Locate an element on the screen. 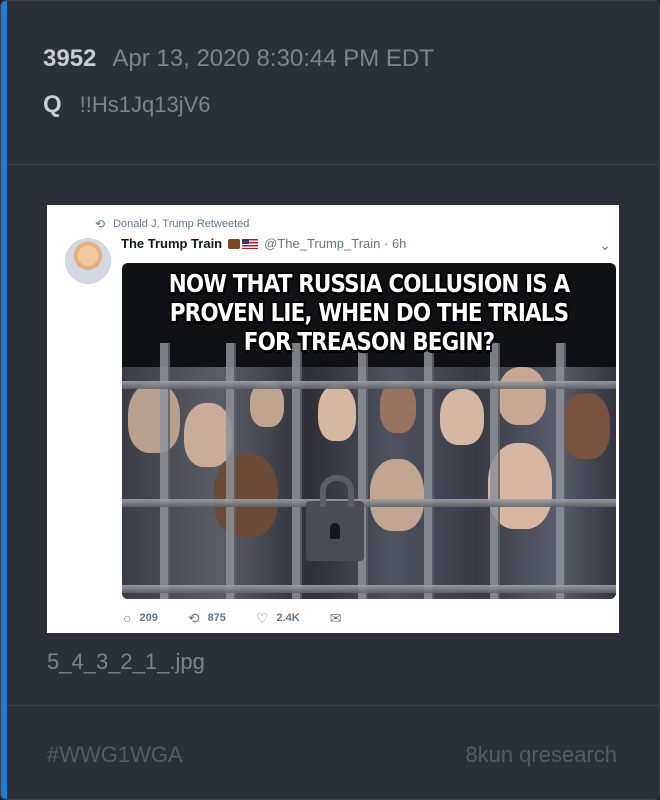 This screenshot has width=660, height=800. us-flag-icon is located at coordinates (250, 243).